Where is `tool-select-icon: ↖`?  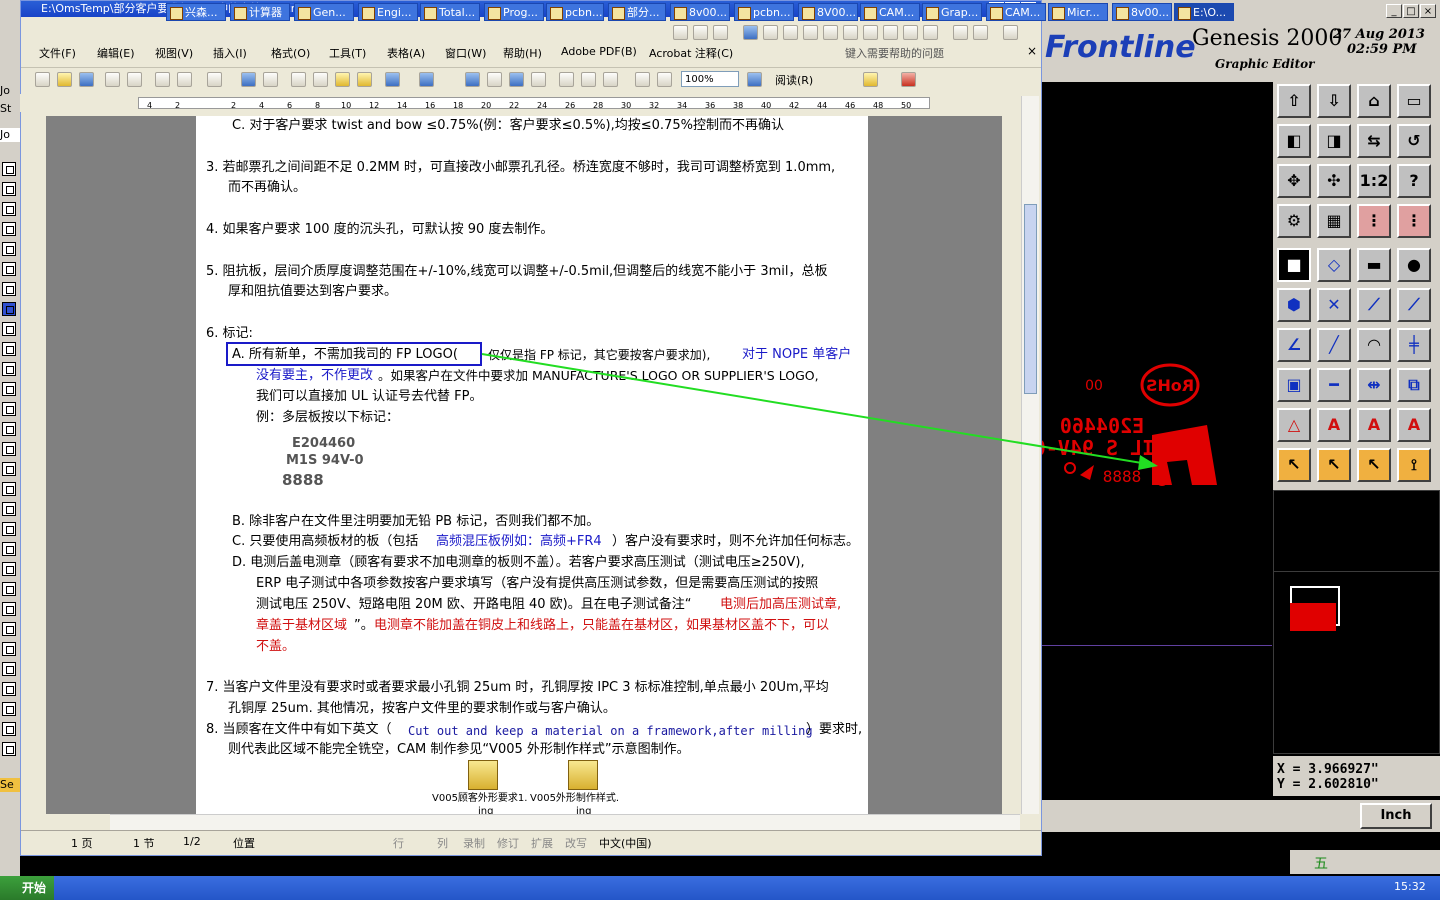 tool-select-icon: ↖ is located at coordinates (1334, 465).